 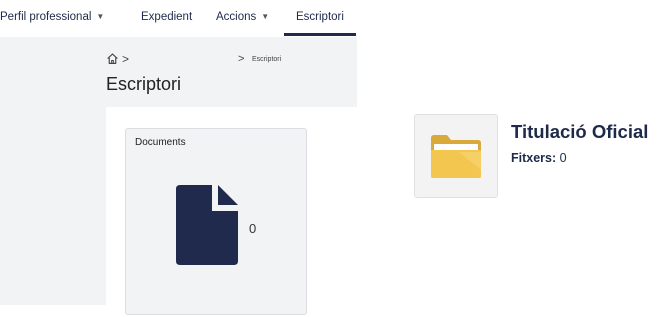 I want to click on documents-count: 0, so click(x=253, y=228).